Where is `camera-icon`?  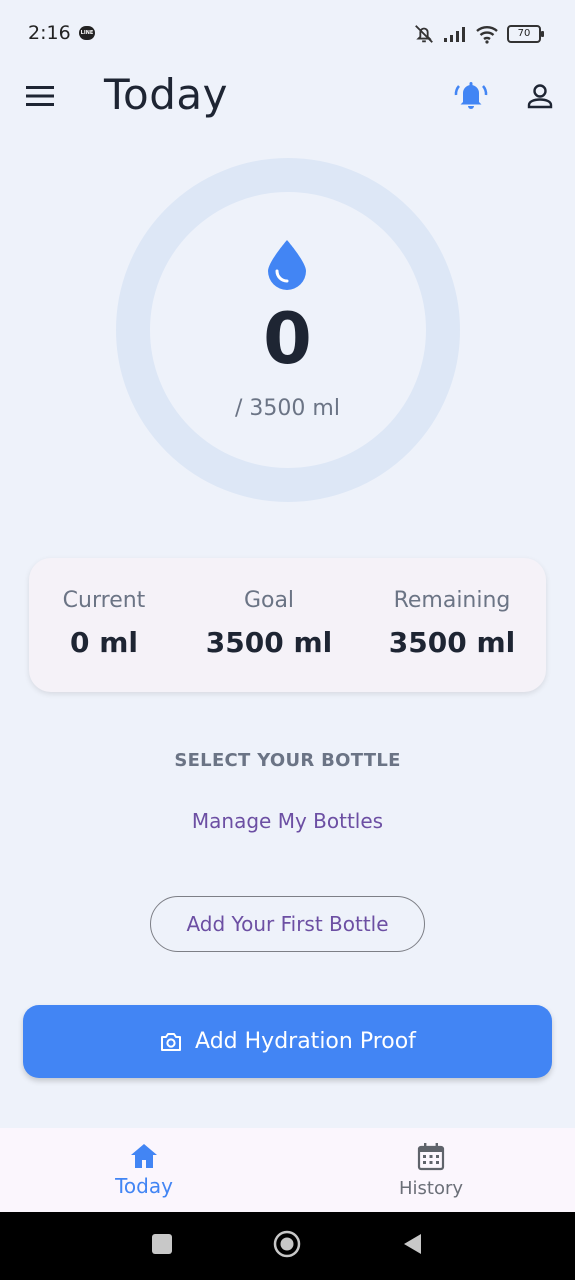 camera-icon is located at coordinates (171, 1041).